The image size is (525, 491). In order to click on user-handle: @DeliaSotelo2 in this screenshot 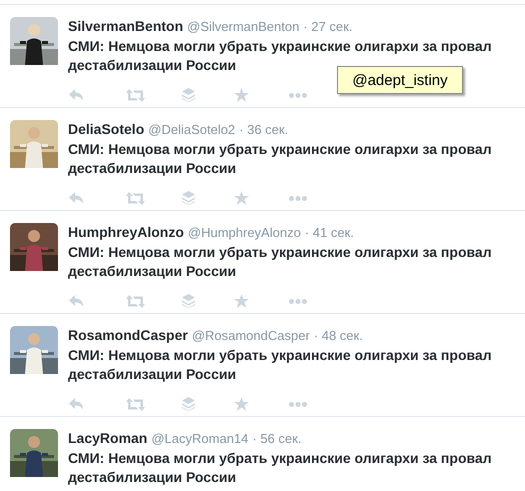, I will do `click(192, 130)`.